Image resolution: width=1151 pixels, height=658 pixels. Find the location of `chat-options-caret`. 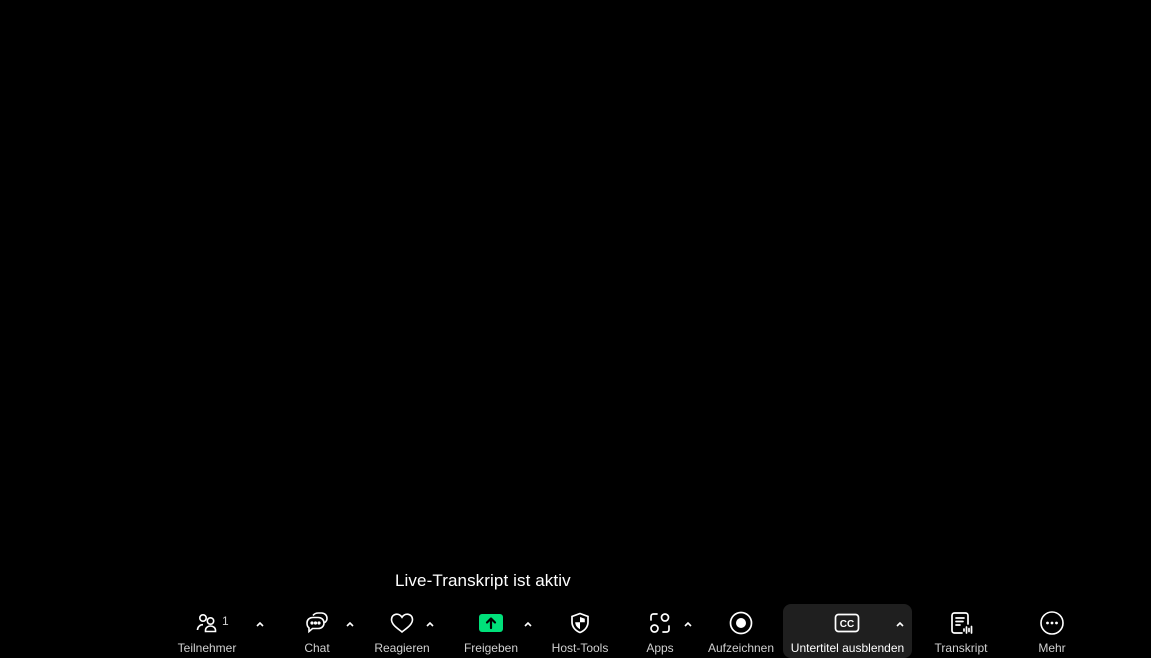

chat-options-caret is located at coordinates (350, 624).